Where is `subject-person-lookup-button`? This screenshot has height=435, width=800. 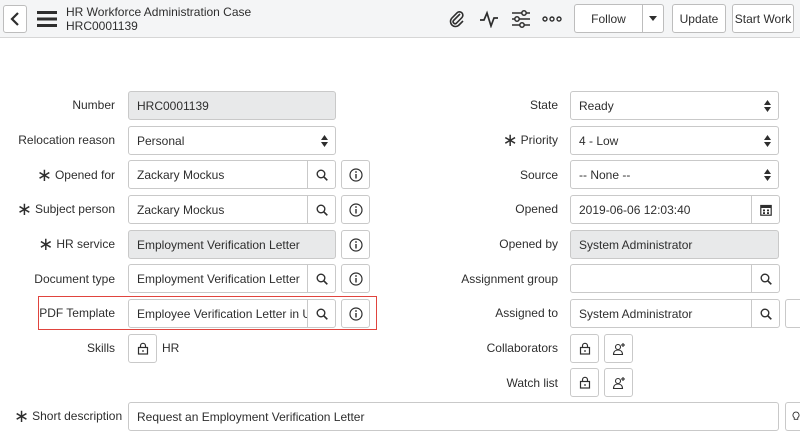 subject-person-lookup-button is located at coordinates (321, 209).